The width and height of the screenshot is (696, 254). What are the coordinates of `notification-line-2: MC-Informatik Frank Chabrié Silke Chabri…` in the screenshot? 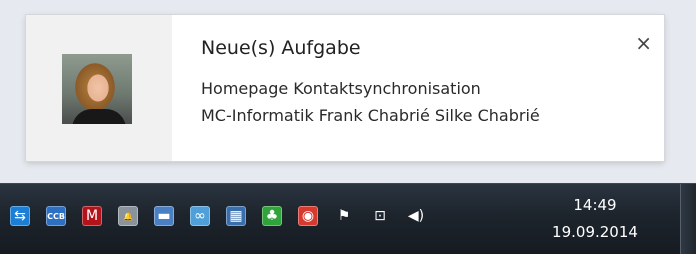 It's located at (370, 115).